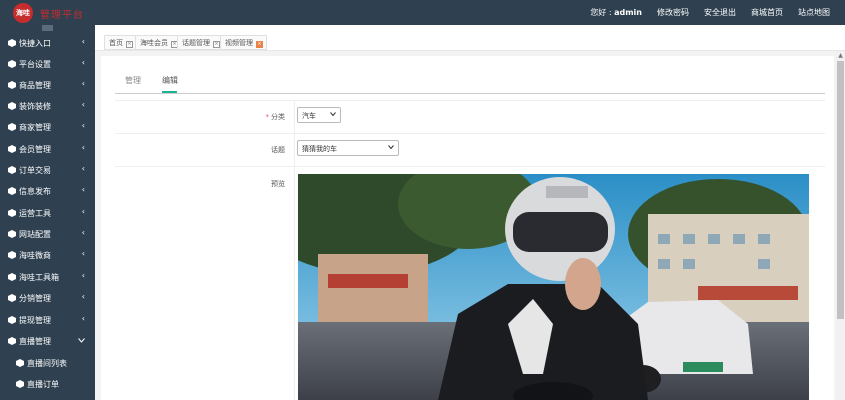 This screenshot has height=400, width=845. What do you see at coordinates (267, 117) in the screenshot?
I see `required-marker: *` at bounding box center [267, 117].